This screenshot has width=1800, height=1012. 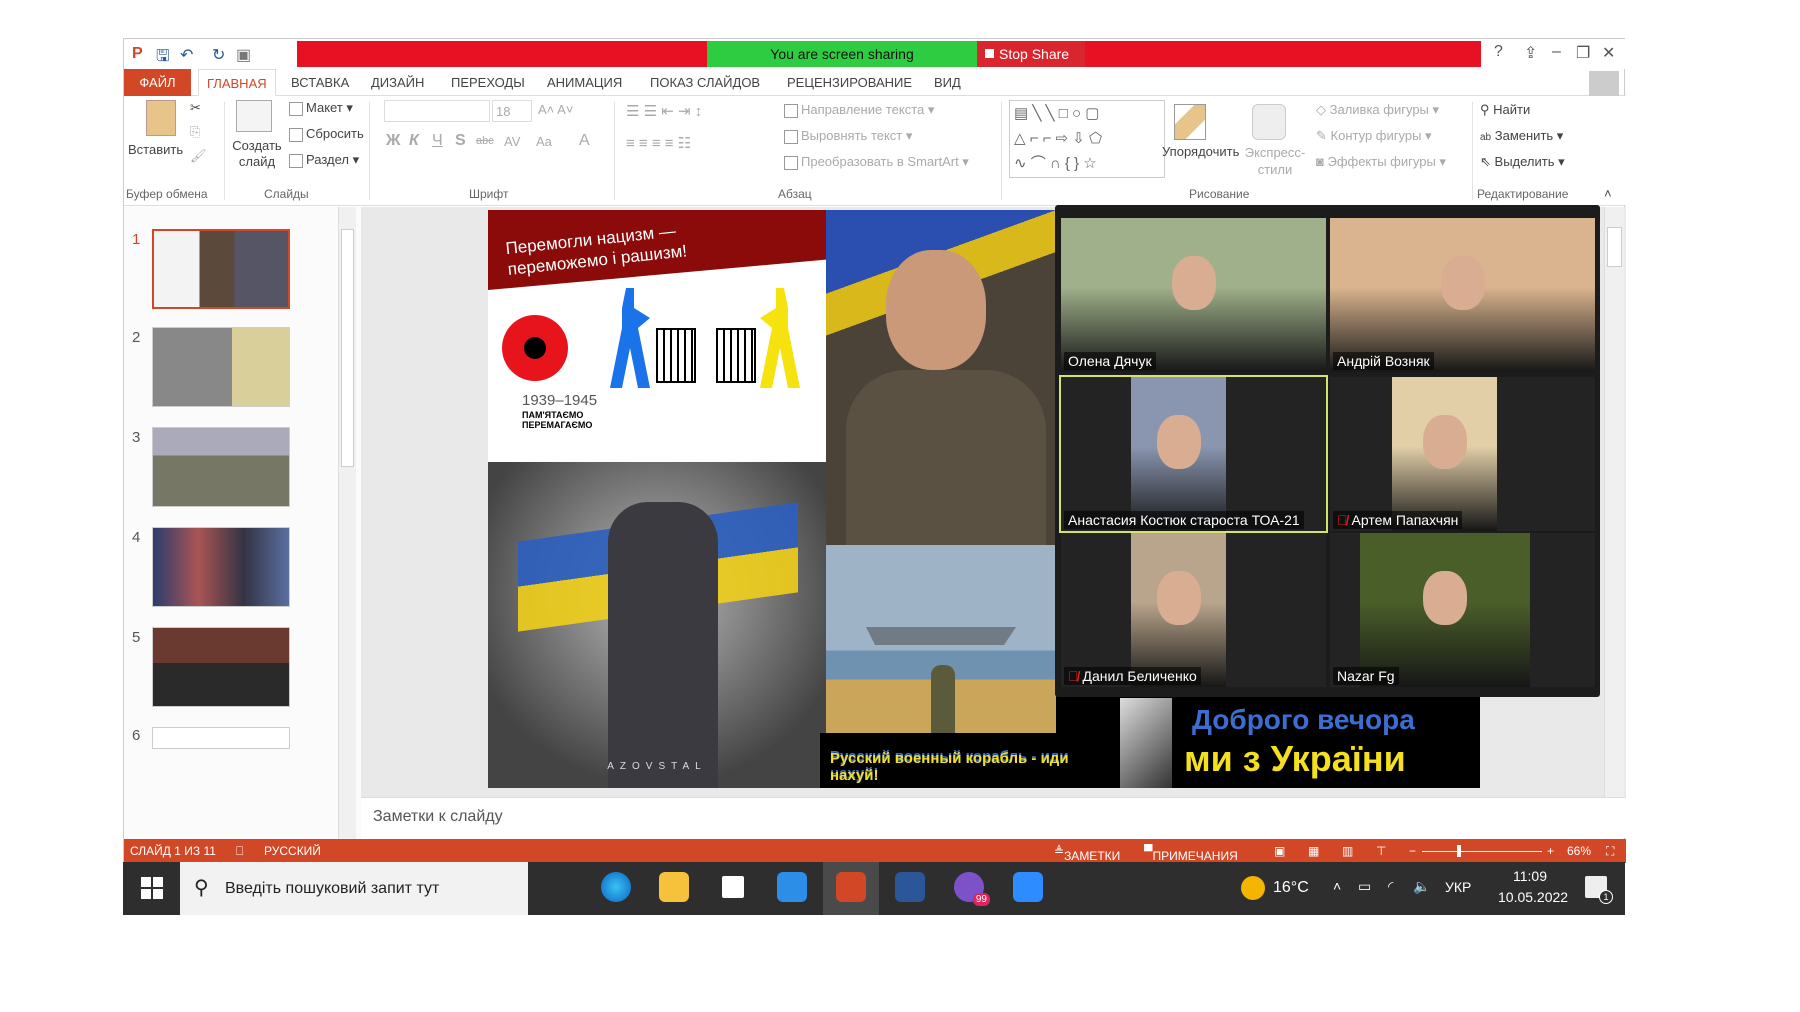 What do you see at coordinates (1610, 851) in the screenshot?
I see `fit-to-window-icon: ⛶` at bounding box center [1610, 851].